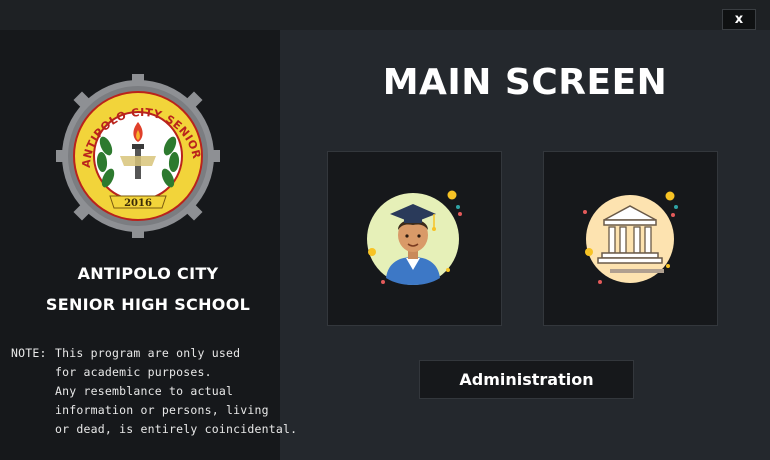 The image size is (770, 460). I want to click on school-building-icon, so click(630, 237).